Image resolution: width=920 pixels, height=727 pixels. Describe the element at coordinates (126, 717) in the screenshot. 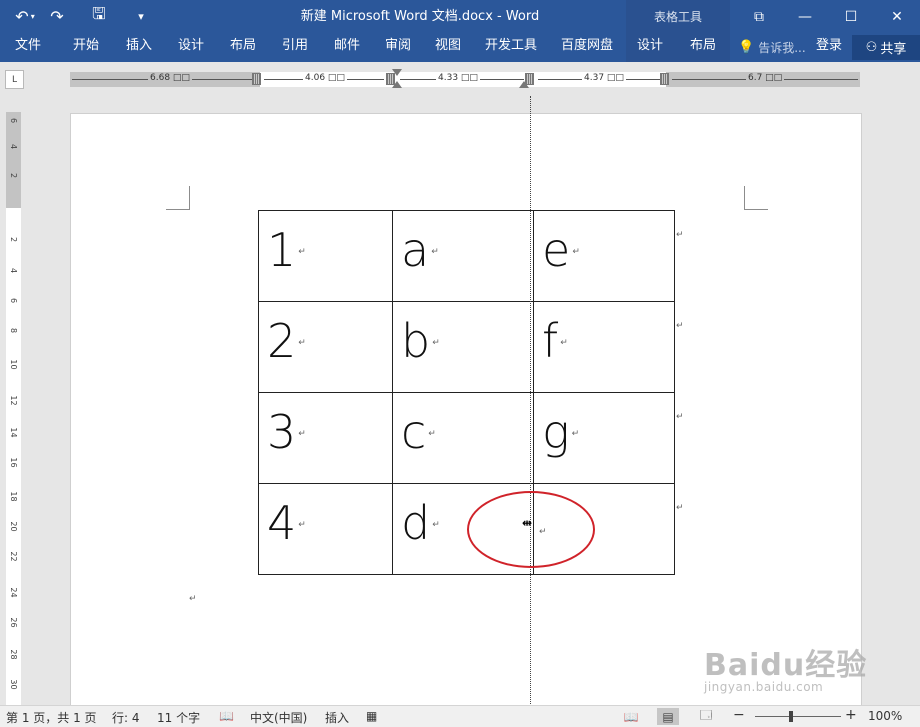

I see `line-number: 行: 4` at that location.